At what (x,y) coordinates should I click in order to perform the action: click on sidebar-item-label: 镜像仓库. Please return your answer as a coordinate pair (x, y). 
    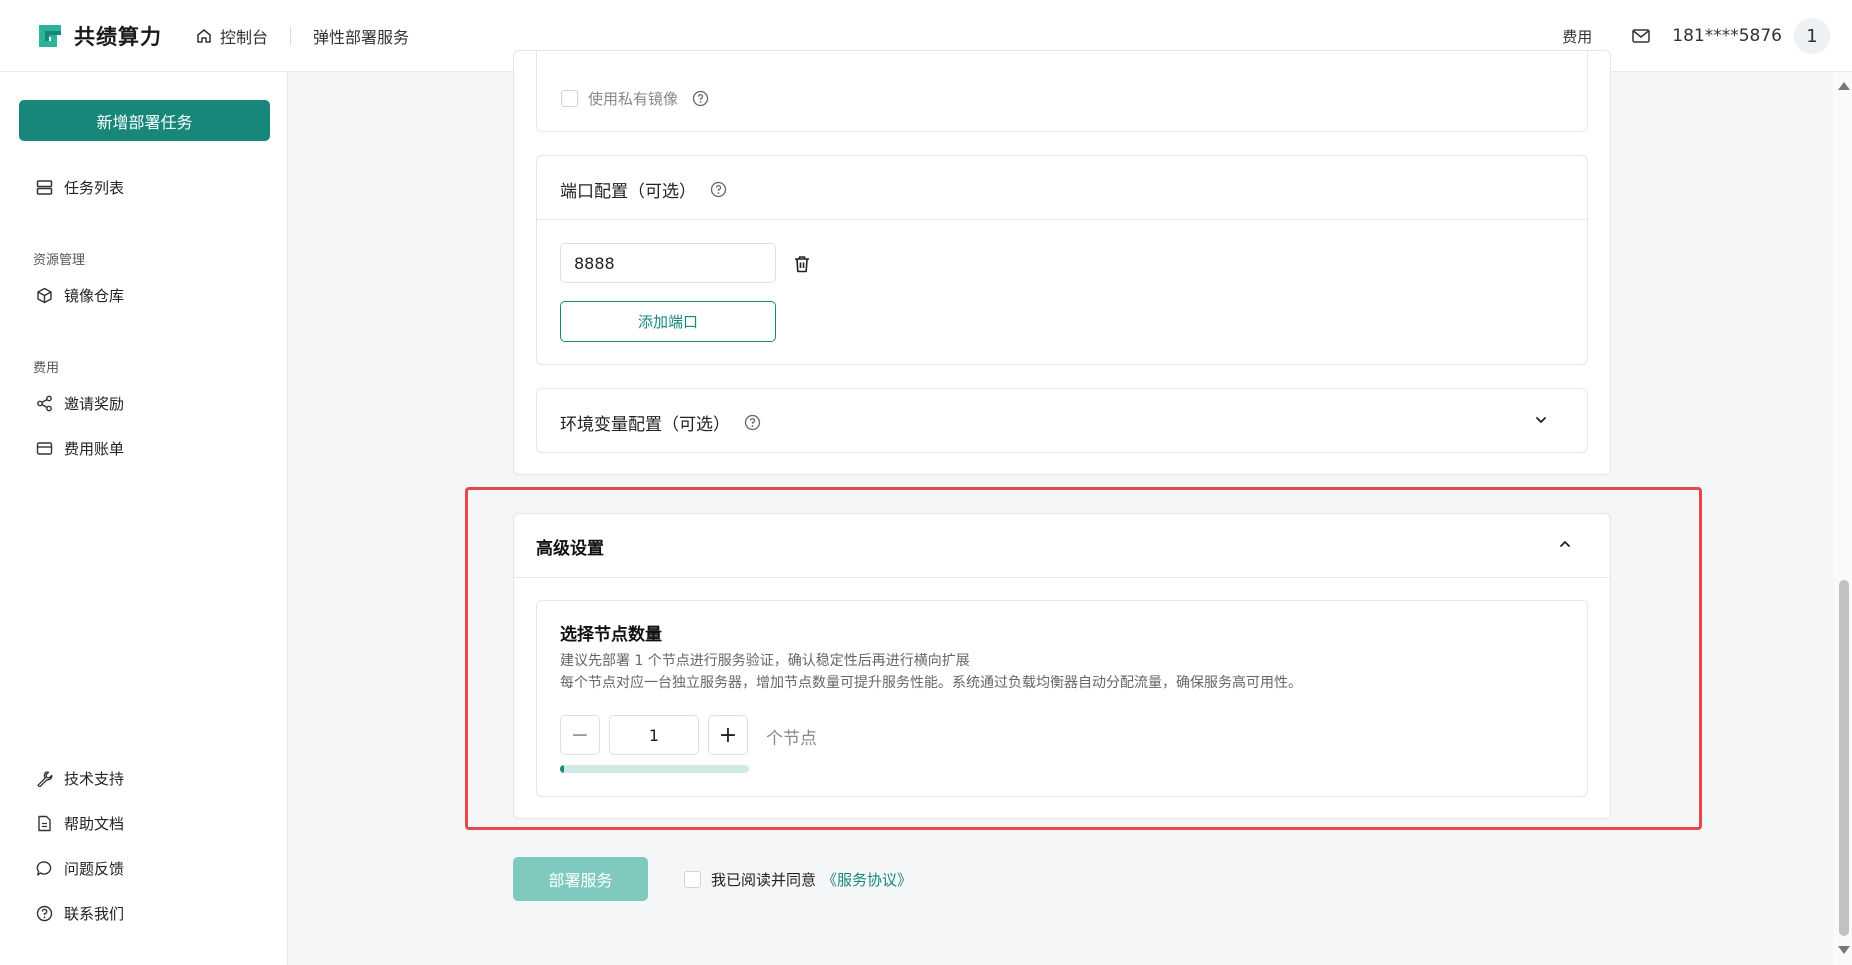
    Looking at the image, I should click on (94, 296).